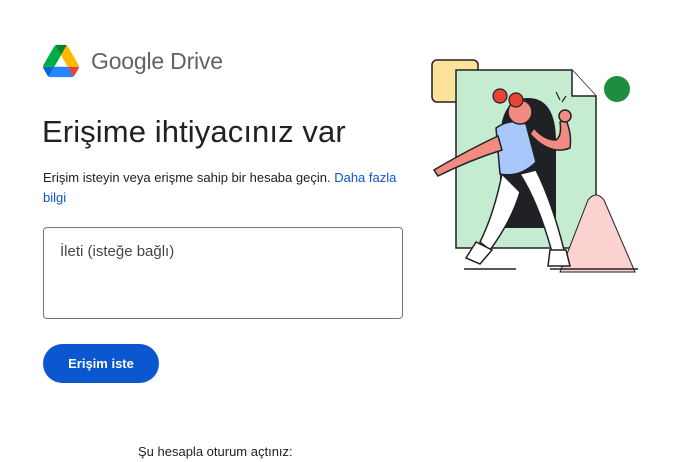 The height and width of the screenshot is (462, 695). Describe the element at coordinates (61, 61) in the screenshot. I see `google-drive-logo-icon` at that location.